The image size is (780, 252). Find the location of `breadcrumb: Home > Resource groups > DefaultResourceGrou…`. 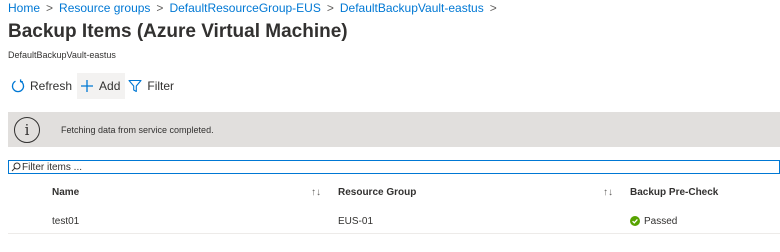

breadcrumb: Home > Resource groups > DefaultResourceGrou… is located at coordinates (255, 9).